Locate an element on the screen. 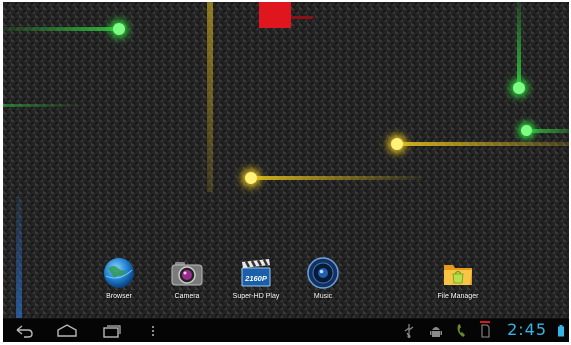  camera-icon is located at coordinates (187, 273).